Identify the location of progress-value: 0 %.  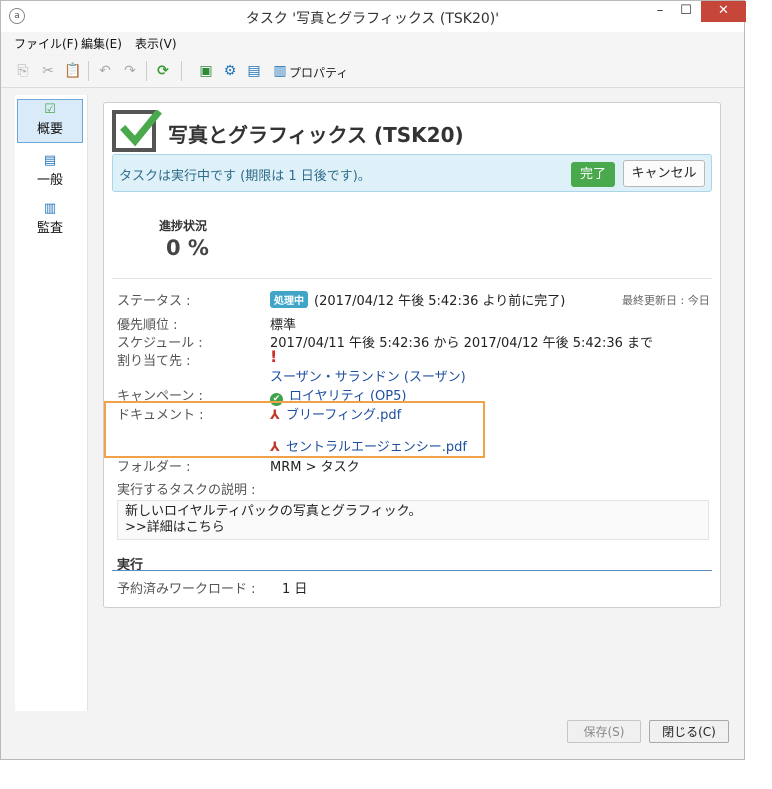
(187, 248).